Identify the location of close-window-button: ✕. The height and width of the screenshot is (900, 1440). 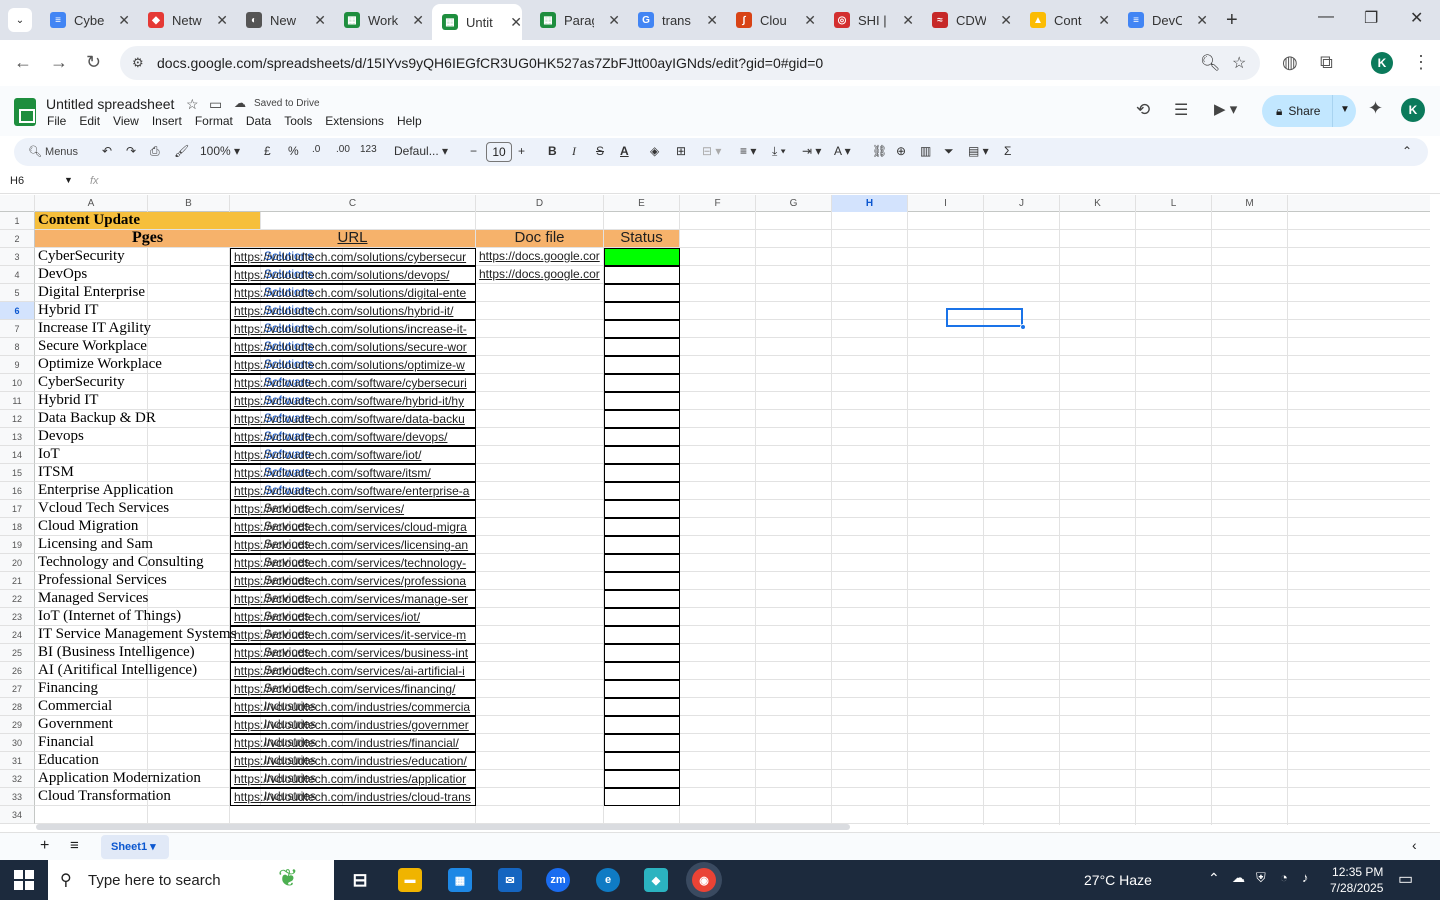
(1416, 18).